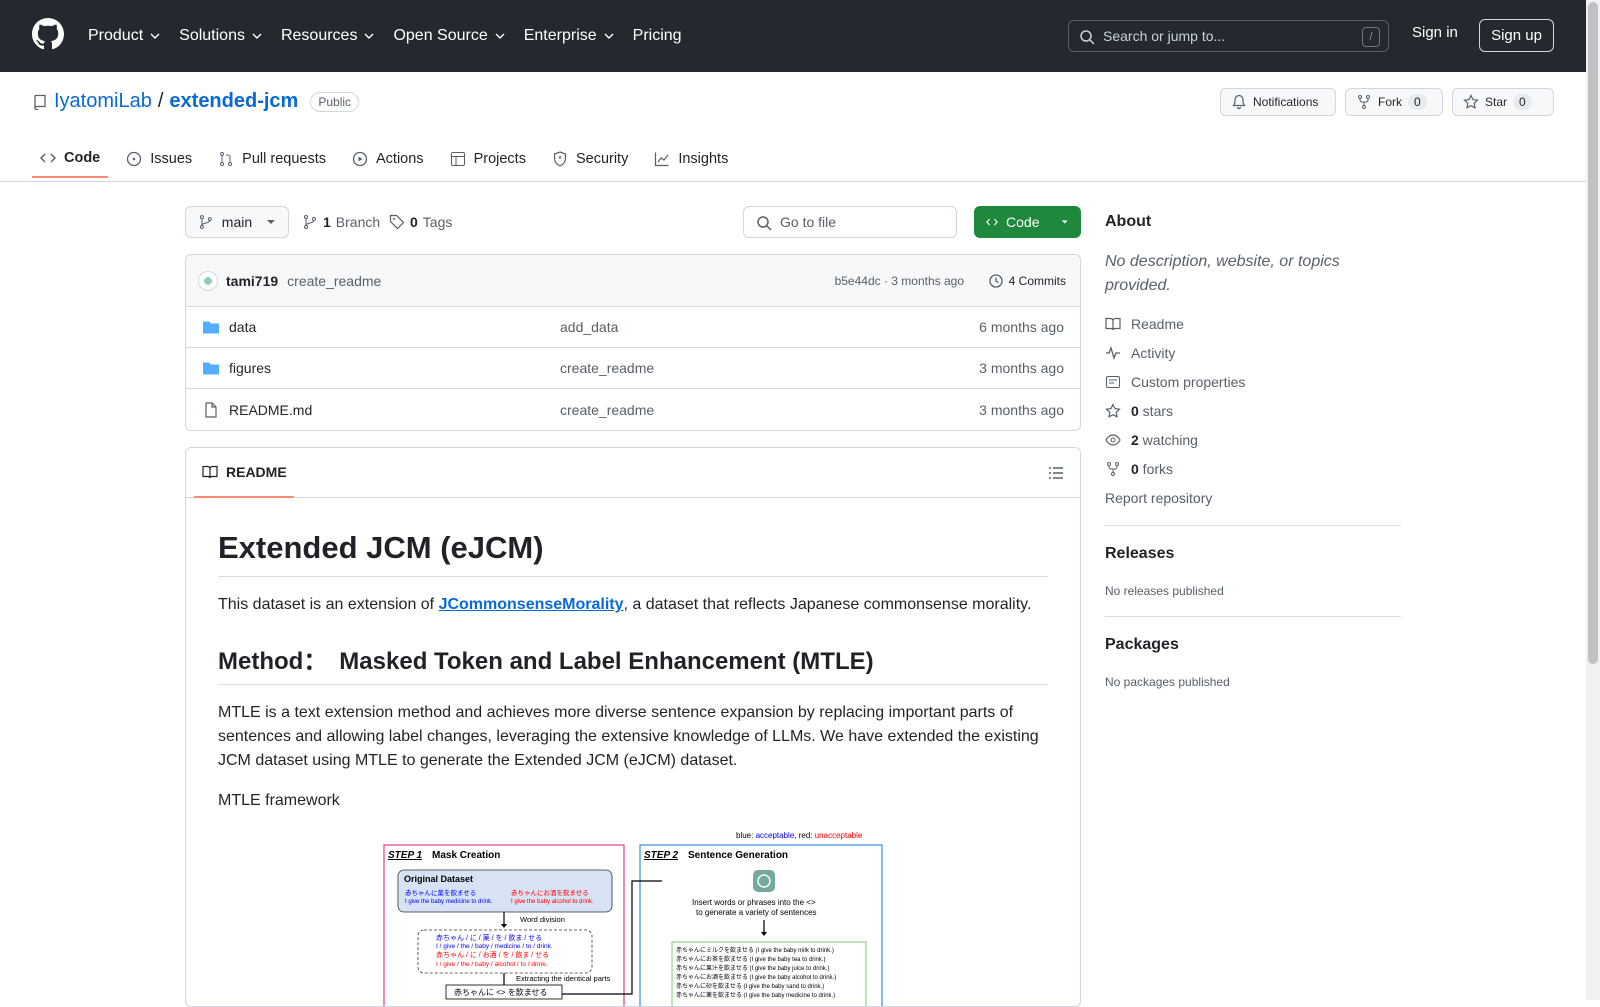  What do you see at coordinates (1390, 102) in the screenshot?
I see `fork-label: Fork` at bounding box center [1390, 102].